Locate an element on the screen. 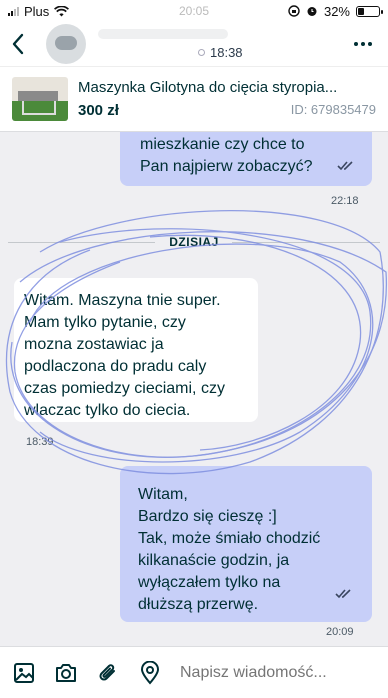 The width and height of the screenshot is (388, 698). camera-icon is located at coordinates (66, 672).